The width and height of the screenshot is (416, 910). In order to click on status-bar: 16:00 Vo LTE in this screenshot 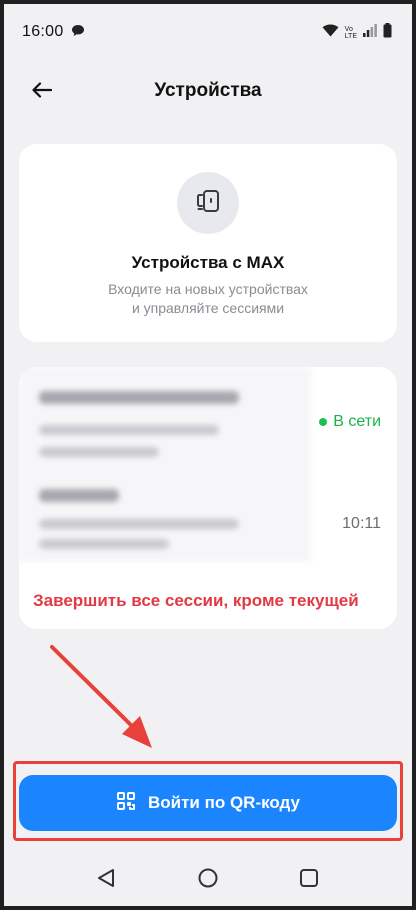, I will do `click(208, 32)`.